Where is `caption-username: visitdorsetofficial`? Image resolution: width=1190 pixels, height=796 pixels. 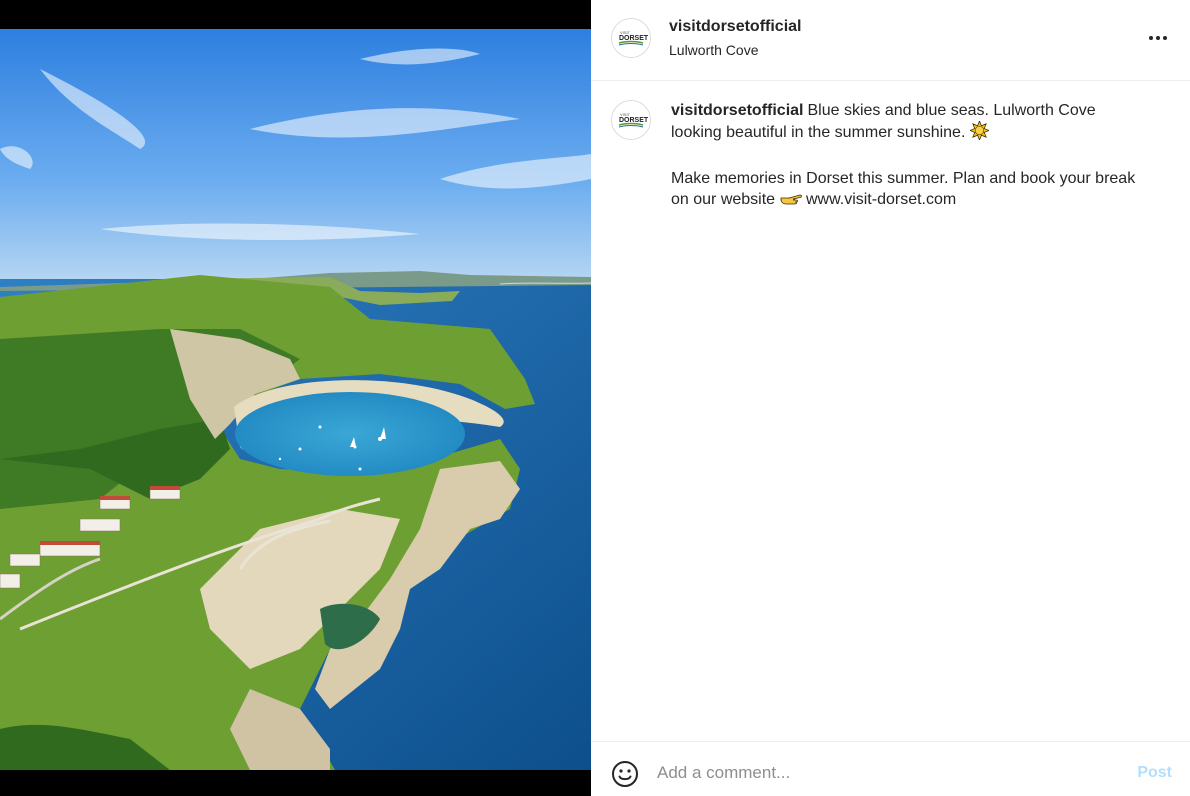 caption-username: visitdorsetofficial is located at coordinates (737, 110).